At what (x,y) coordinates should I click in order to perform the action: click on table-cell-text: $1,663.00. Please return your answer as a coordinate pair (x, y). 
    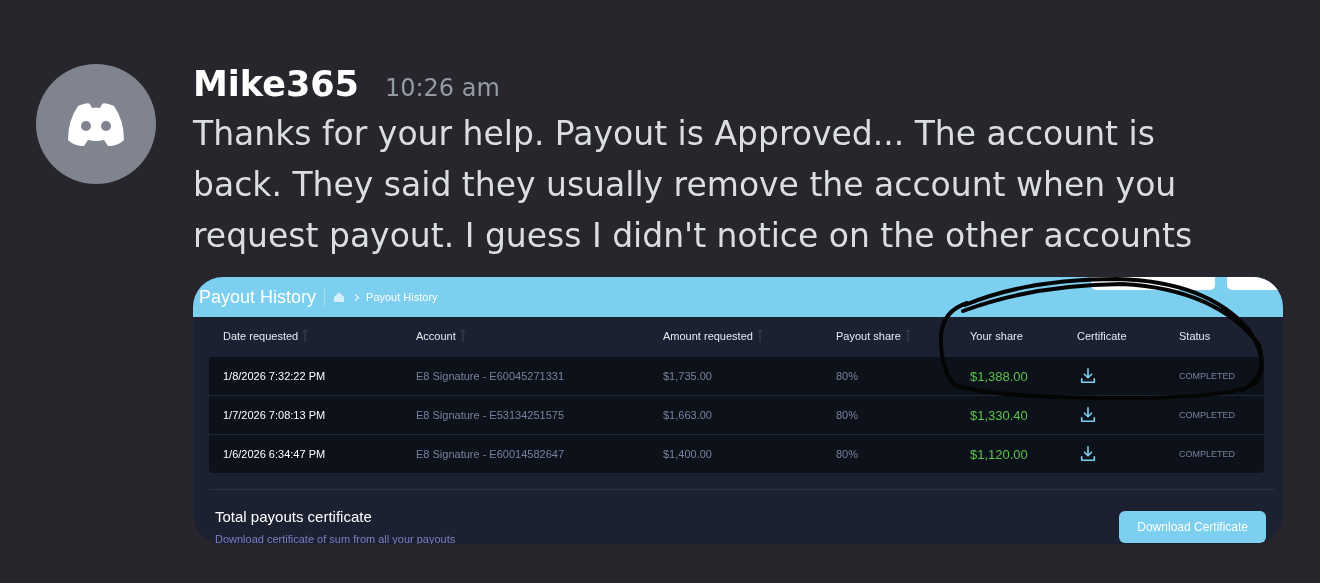
    Looking at the image, I should click on (688, 415).